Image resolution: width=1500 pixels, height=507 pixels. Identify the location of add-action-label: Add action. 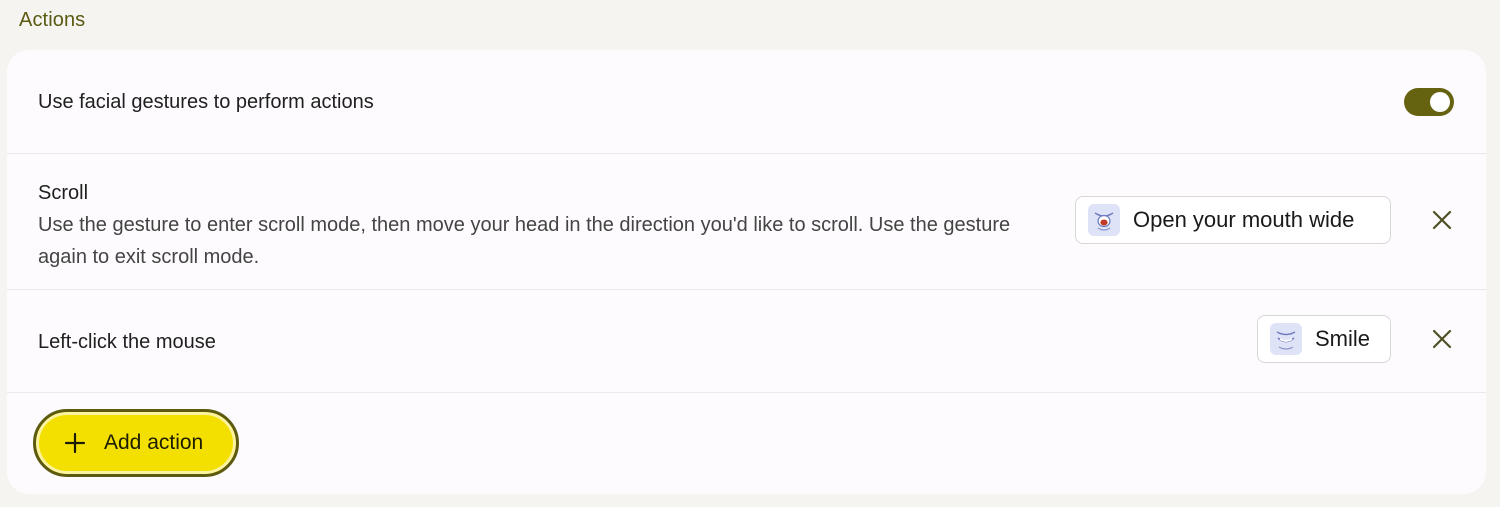
(154, 442).